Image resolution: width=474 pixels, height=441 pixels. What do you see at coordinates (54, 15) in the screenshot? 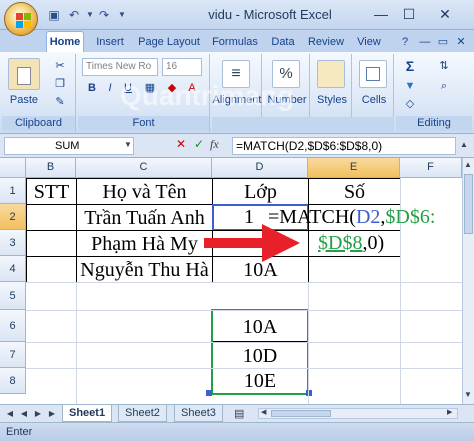
I see `save-icon: ▣` at bounding box center [54, 15].